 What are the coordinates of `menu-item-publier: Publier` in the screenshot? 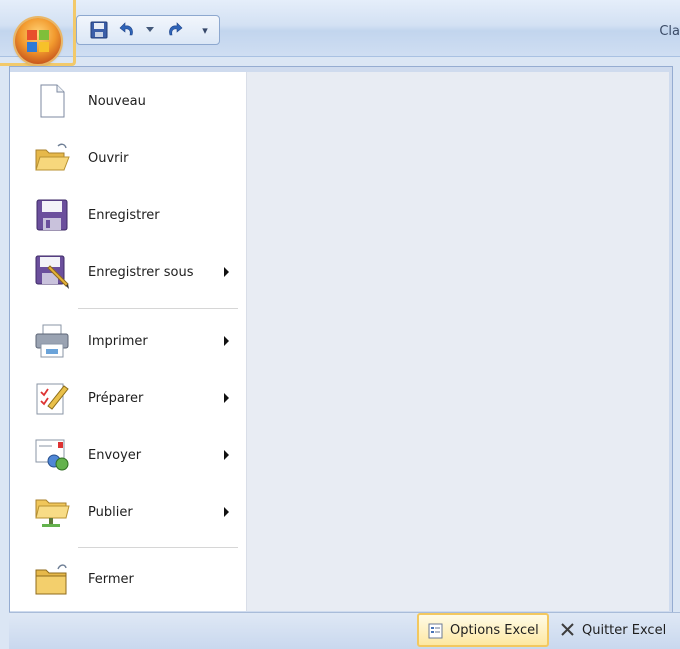 It's located at (128, 512).